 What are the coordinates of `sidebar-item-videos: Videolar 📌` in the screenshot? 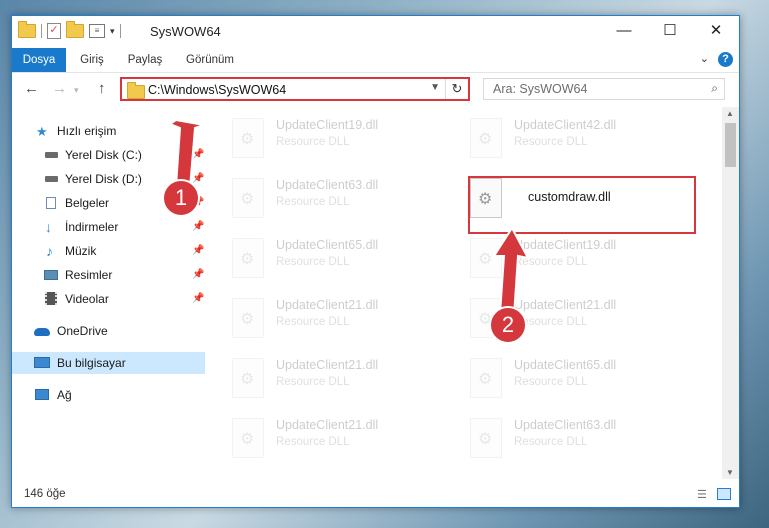 It's located at (108, 299).